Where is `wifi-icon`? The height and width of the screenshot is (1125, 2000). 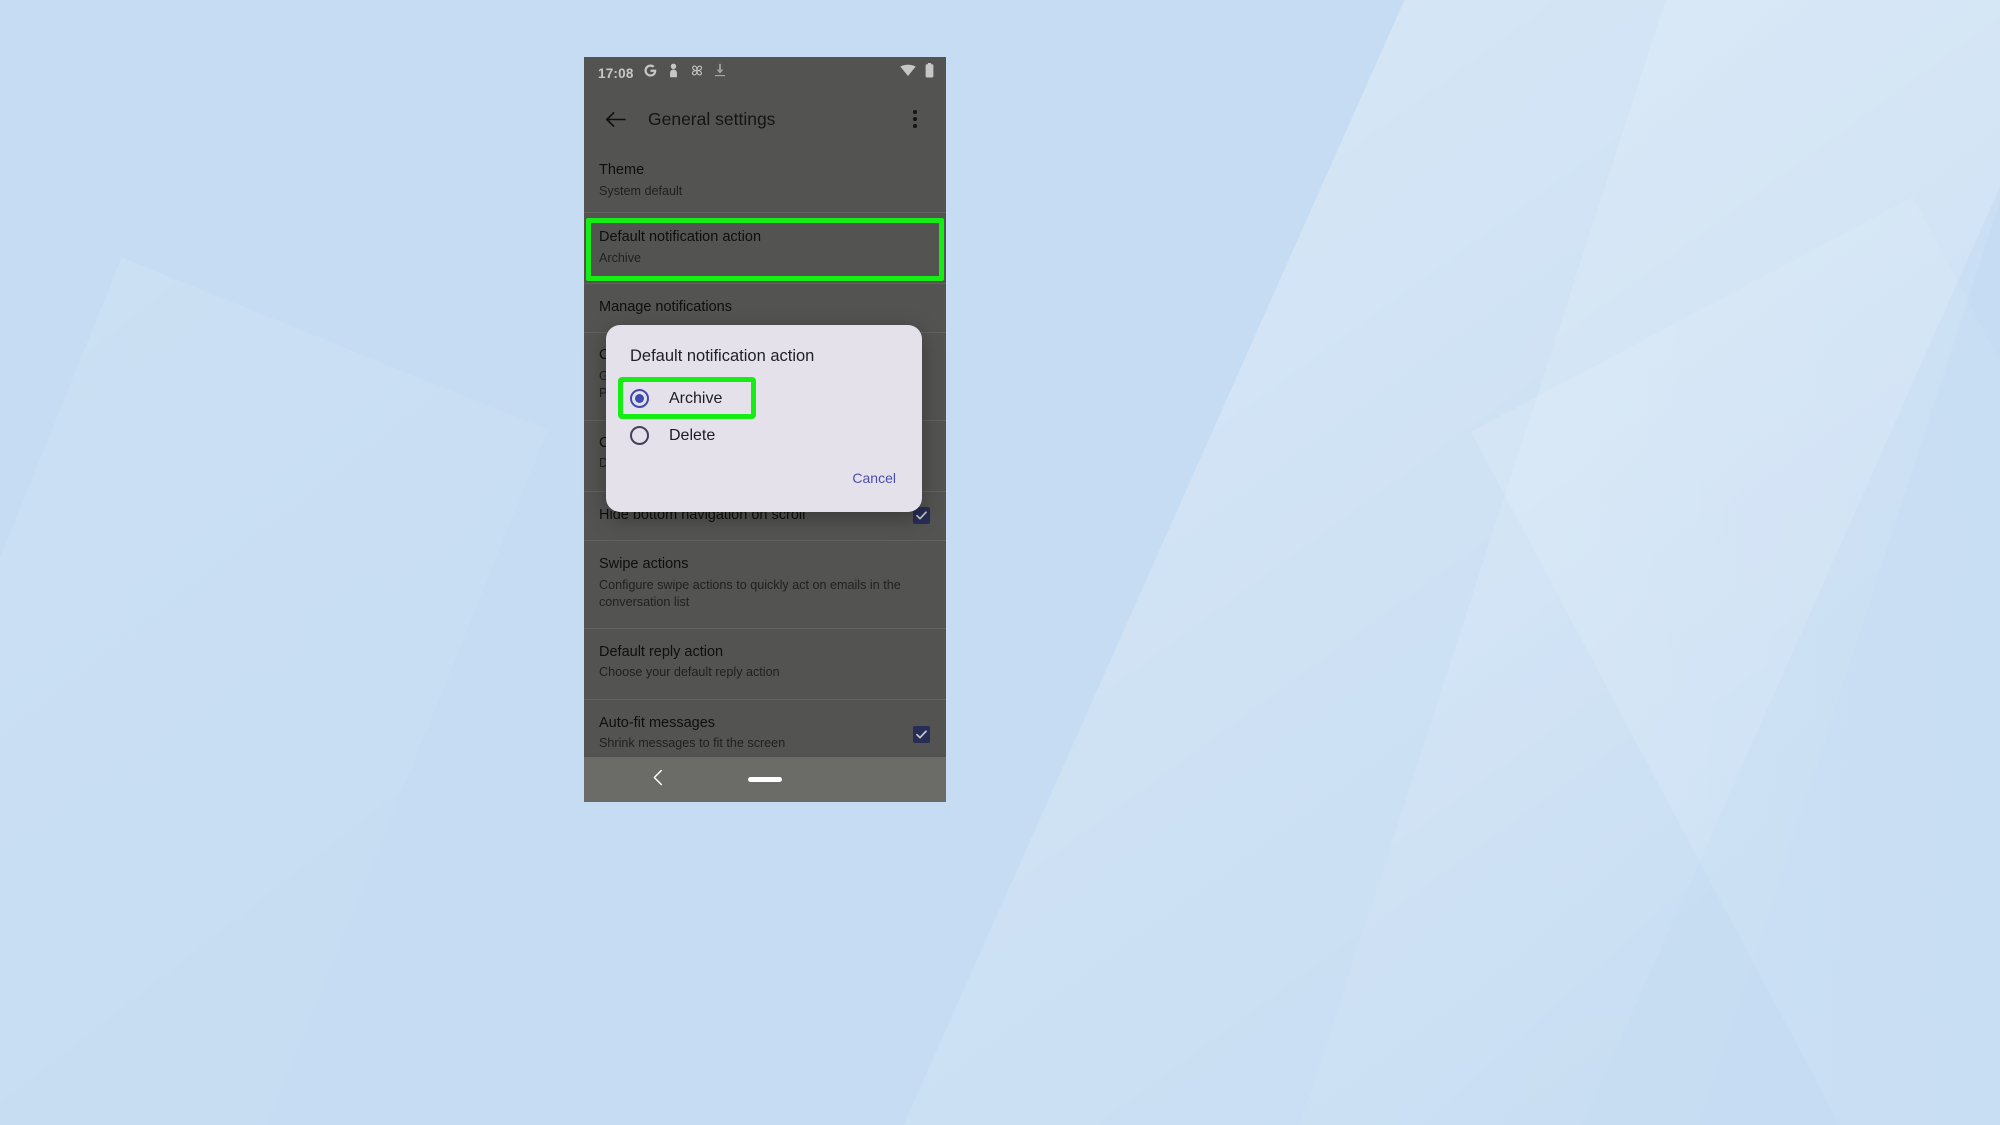
wifi-icon is located at coordinates (908, 73).